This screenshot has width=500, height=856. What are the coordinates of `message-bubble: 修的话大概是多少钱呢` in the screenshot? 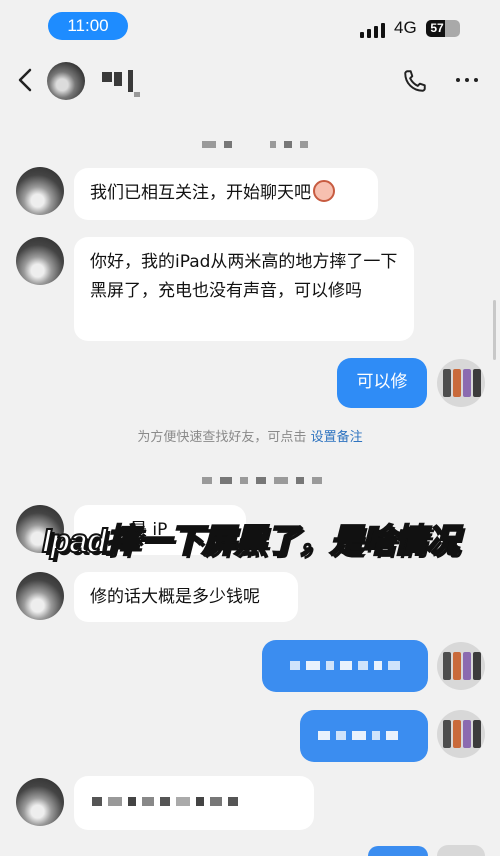 It's located at (186, 597).